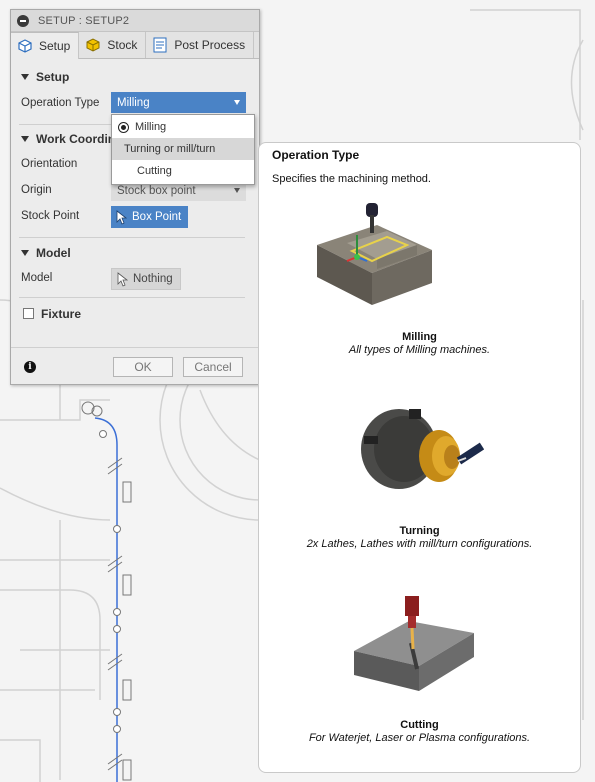 The width and height of the screenshot is (595, 782). Describe the element at coordinates (143, 367) in the screenshot. I see `ok-button: OK` at that location.